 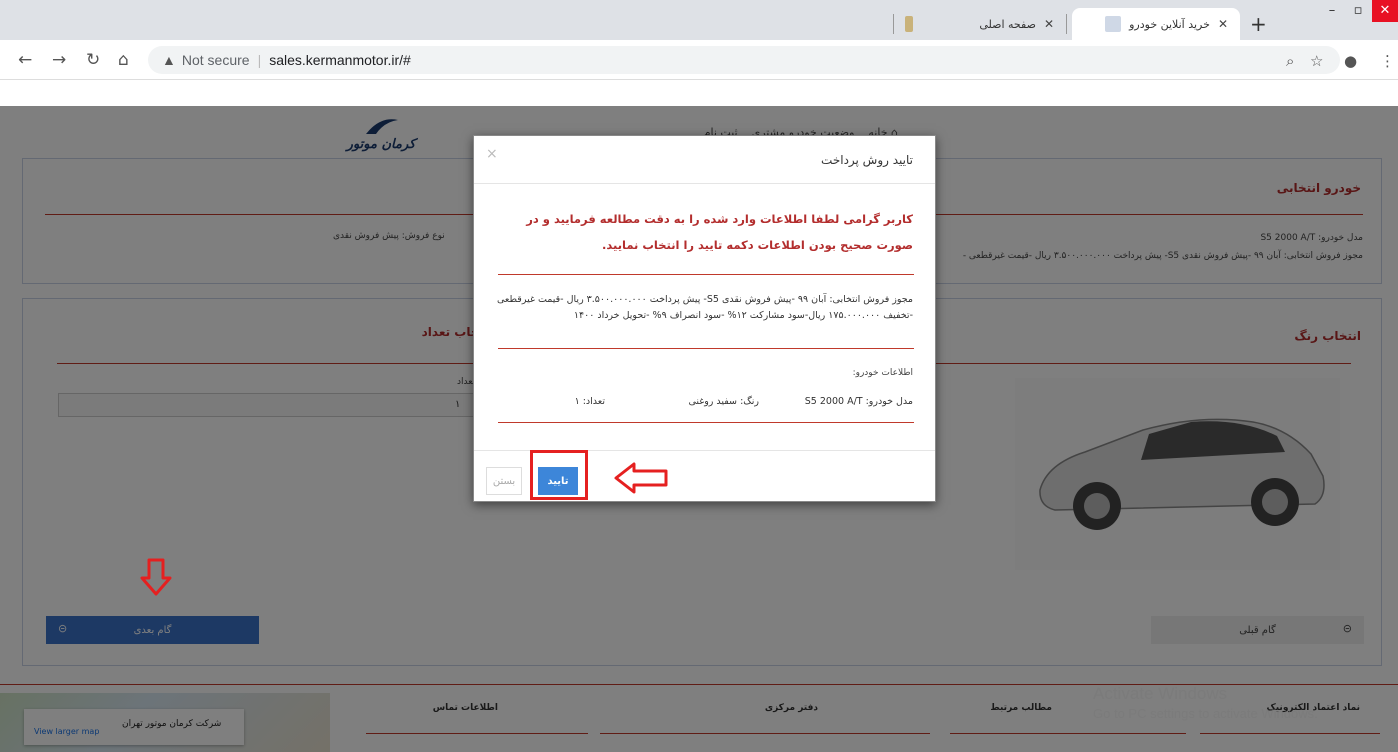 I want to click on modal-car-count: تعداد: ۱, so click(x=589, y=401).